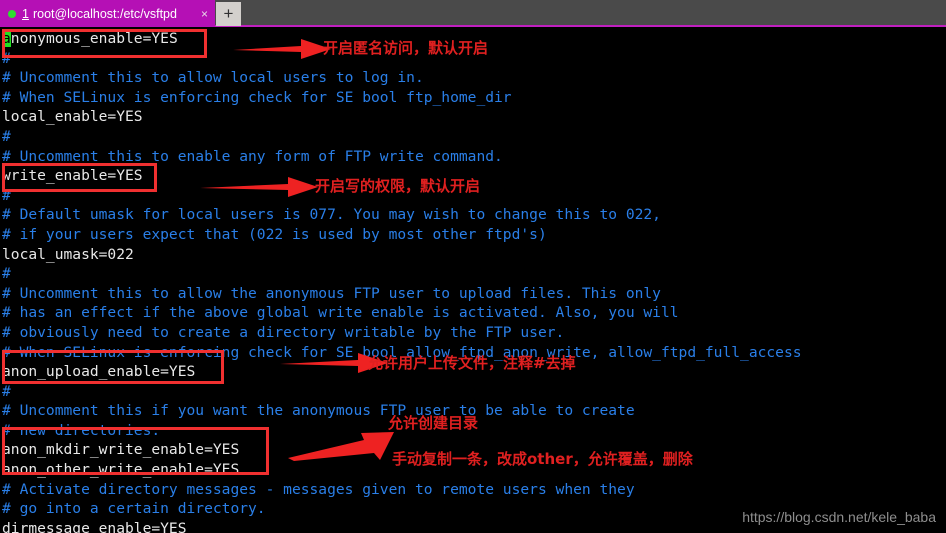  Describe the element at coordinates (94, 526) in the screenshot. I see `terminal-line: dirmessage_enable=YES` at that location.